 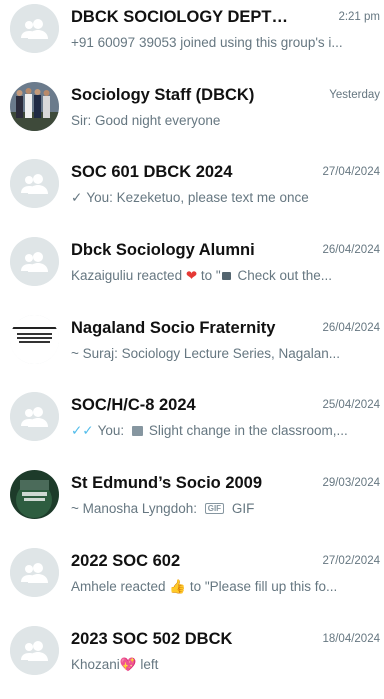 What do you see at coordinates (179, 328) in the screenshot?
I see `chat-title: Nagaland Socio Fraternity` at bounding box center [179, 328].